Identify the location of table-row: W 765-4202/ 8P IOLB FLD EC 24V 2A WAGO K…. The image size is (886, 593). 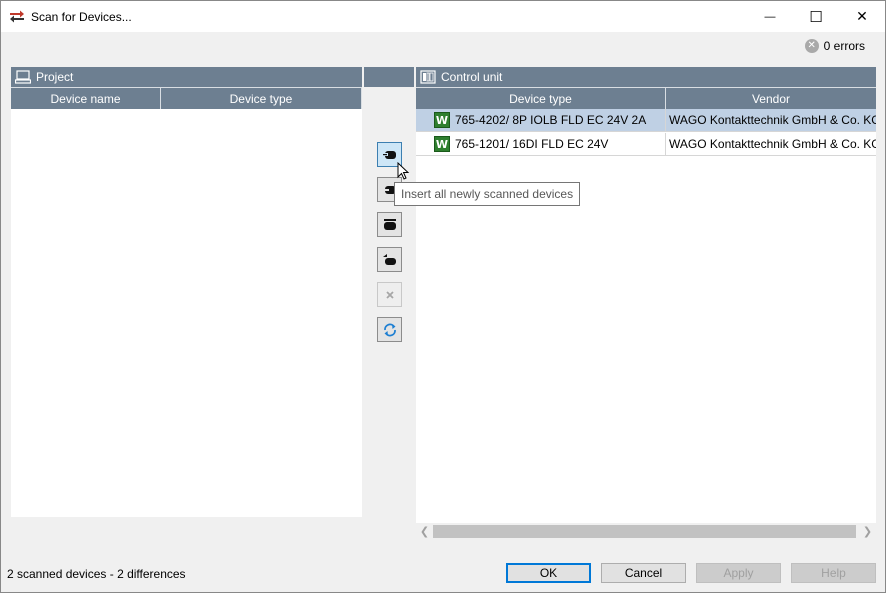
(646, 120).